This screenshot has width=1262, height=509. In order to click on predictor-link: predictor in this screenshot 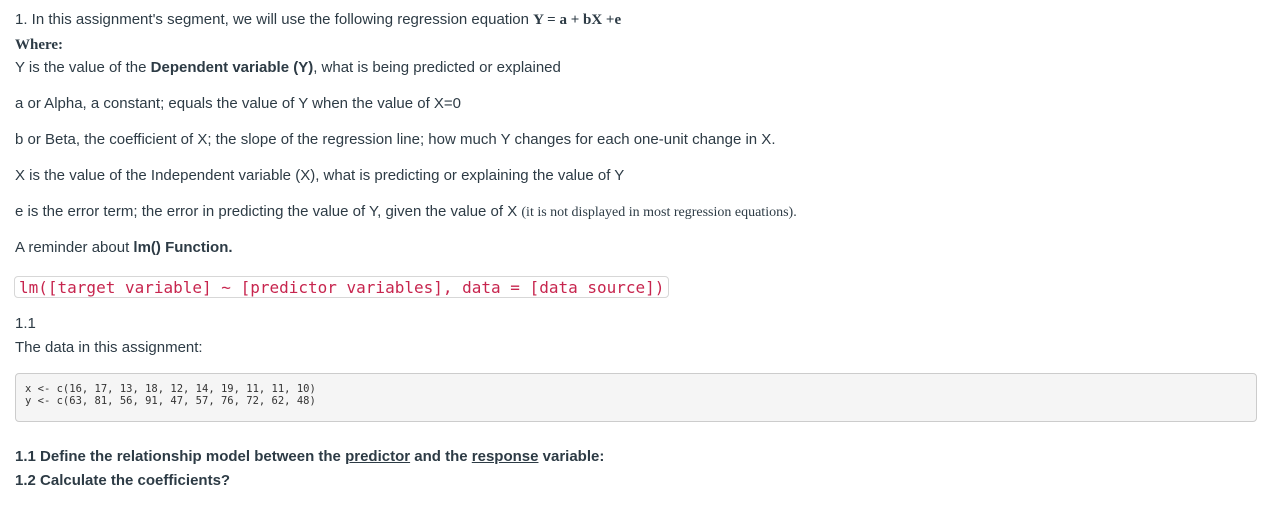, I will do `click(377, 456)`.